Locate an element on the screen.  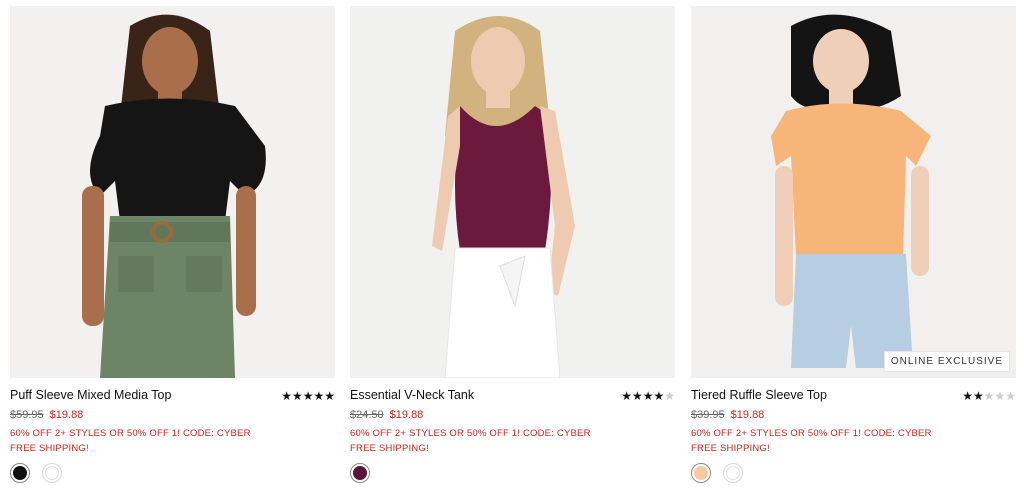
price: $39.95 $19.88 is located at coordinates (853, 415).